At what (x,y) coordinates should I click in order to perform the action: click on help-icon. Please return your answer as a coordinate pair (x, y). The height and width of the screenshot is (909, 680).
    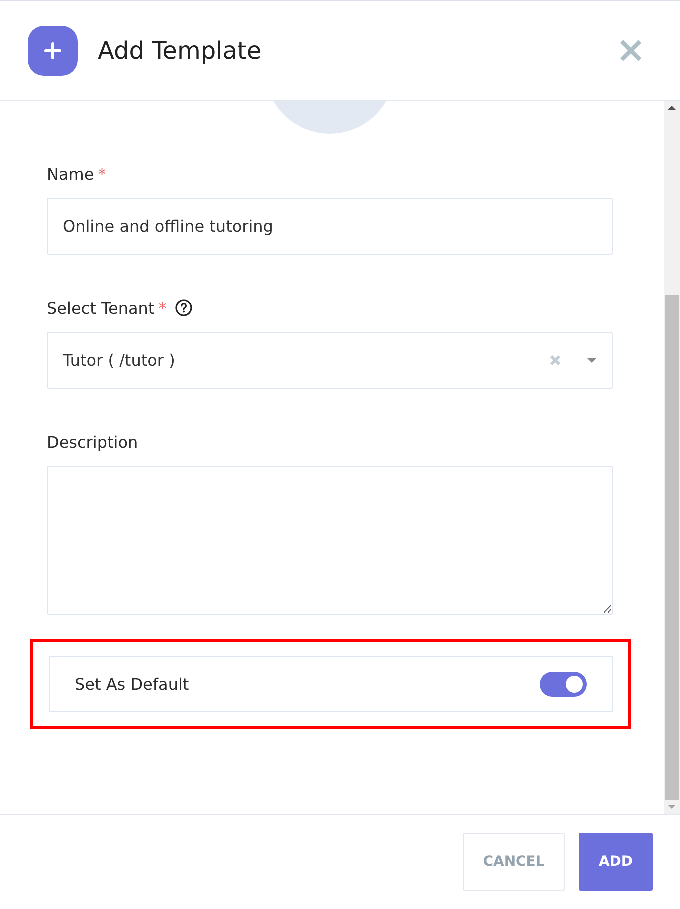
    Looking at the image, I should click on (183, 308).